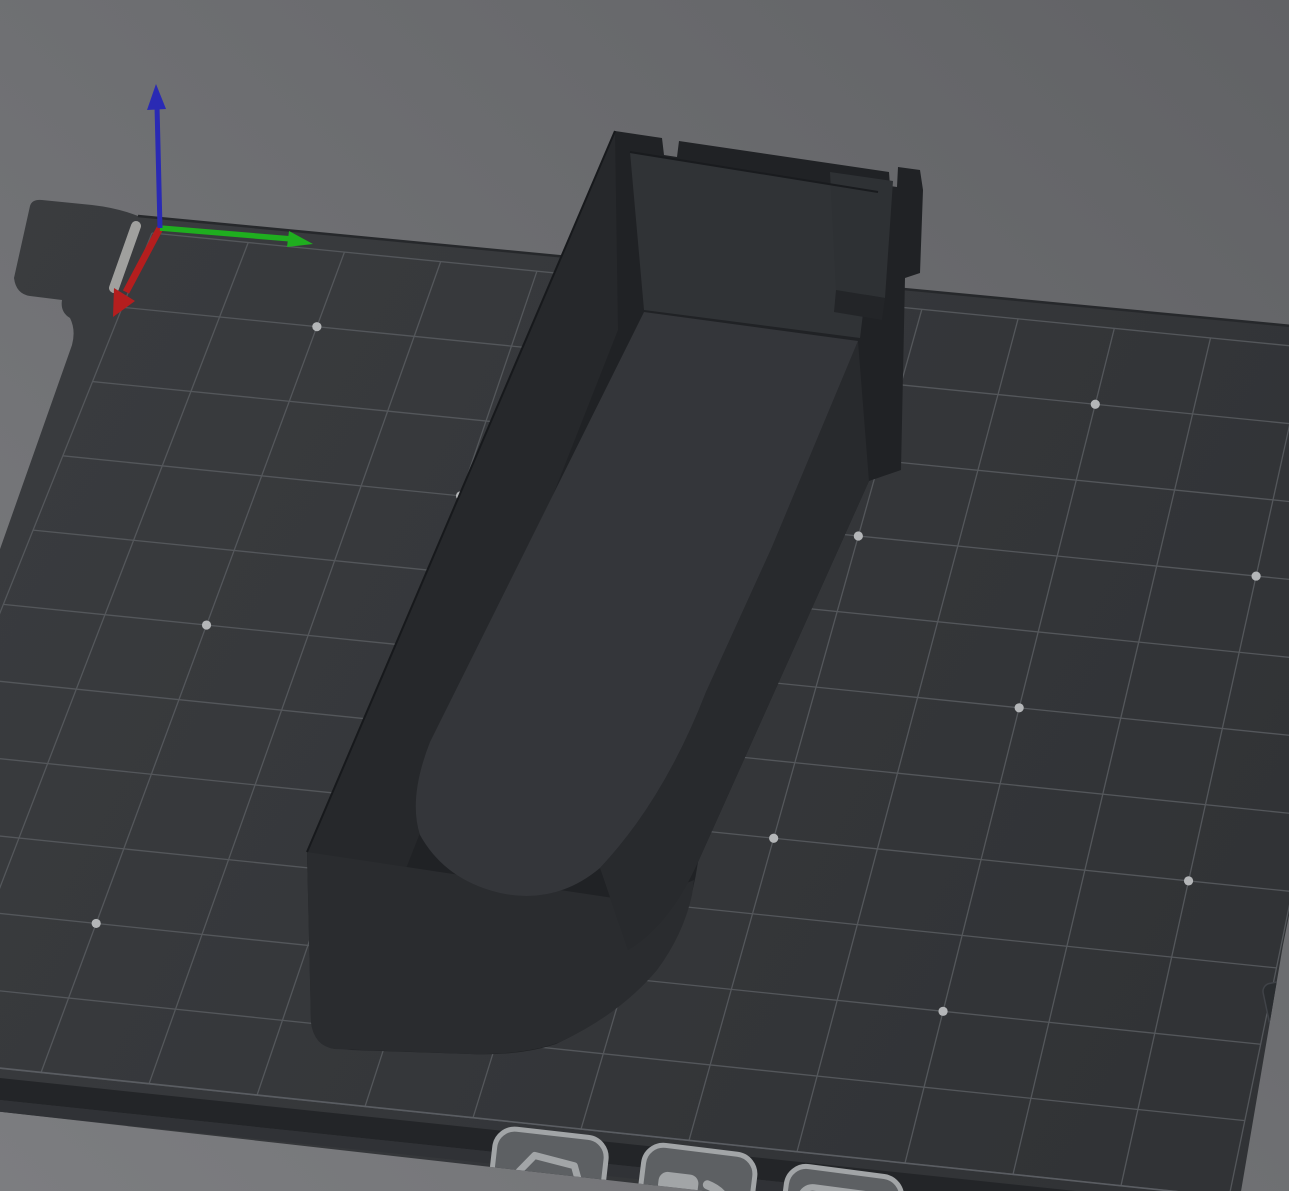  Describe the element at coordinates (861, 235) in the screenshot. I see `model-compartment-interior` at that location.